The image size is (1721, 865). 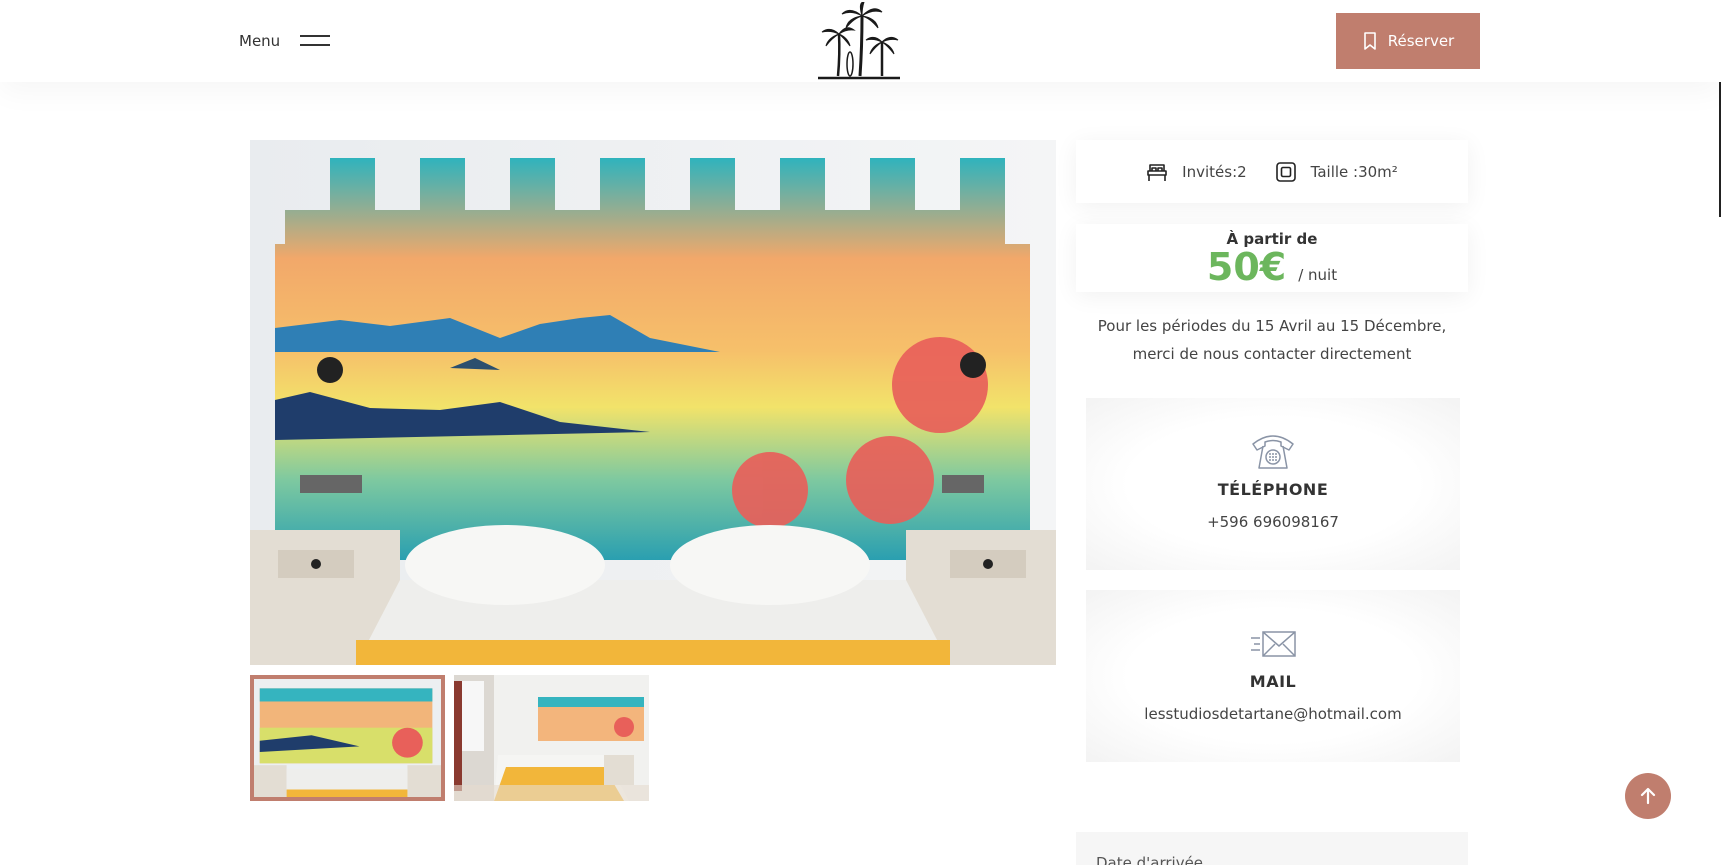 I want to click on site-header: Menu Réserver, so click(x=860, y=41).